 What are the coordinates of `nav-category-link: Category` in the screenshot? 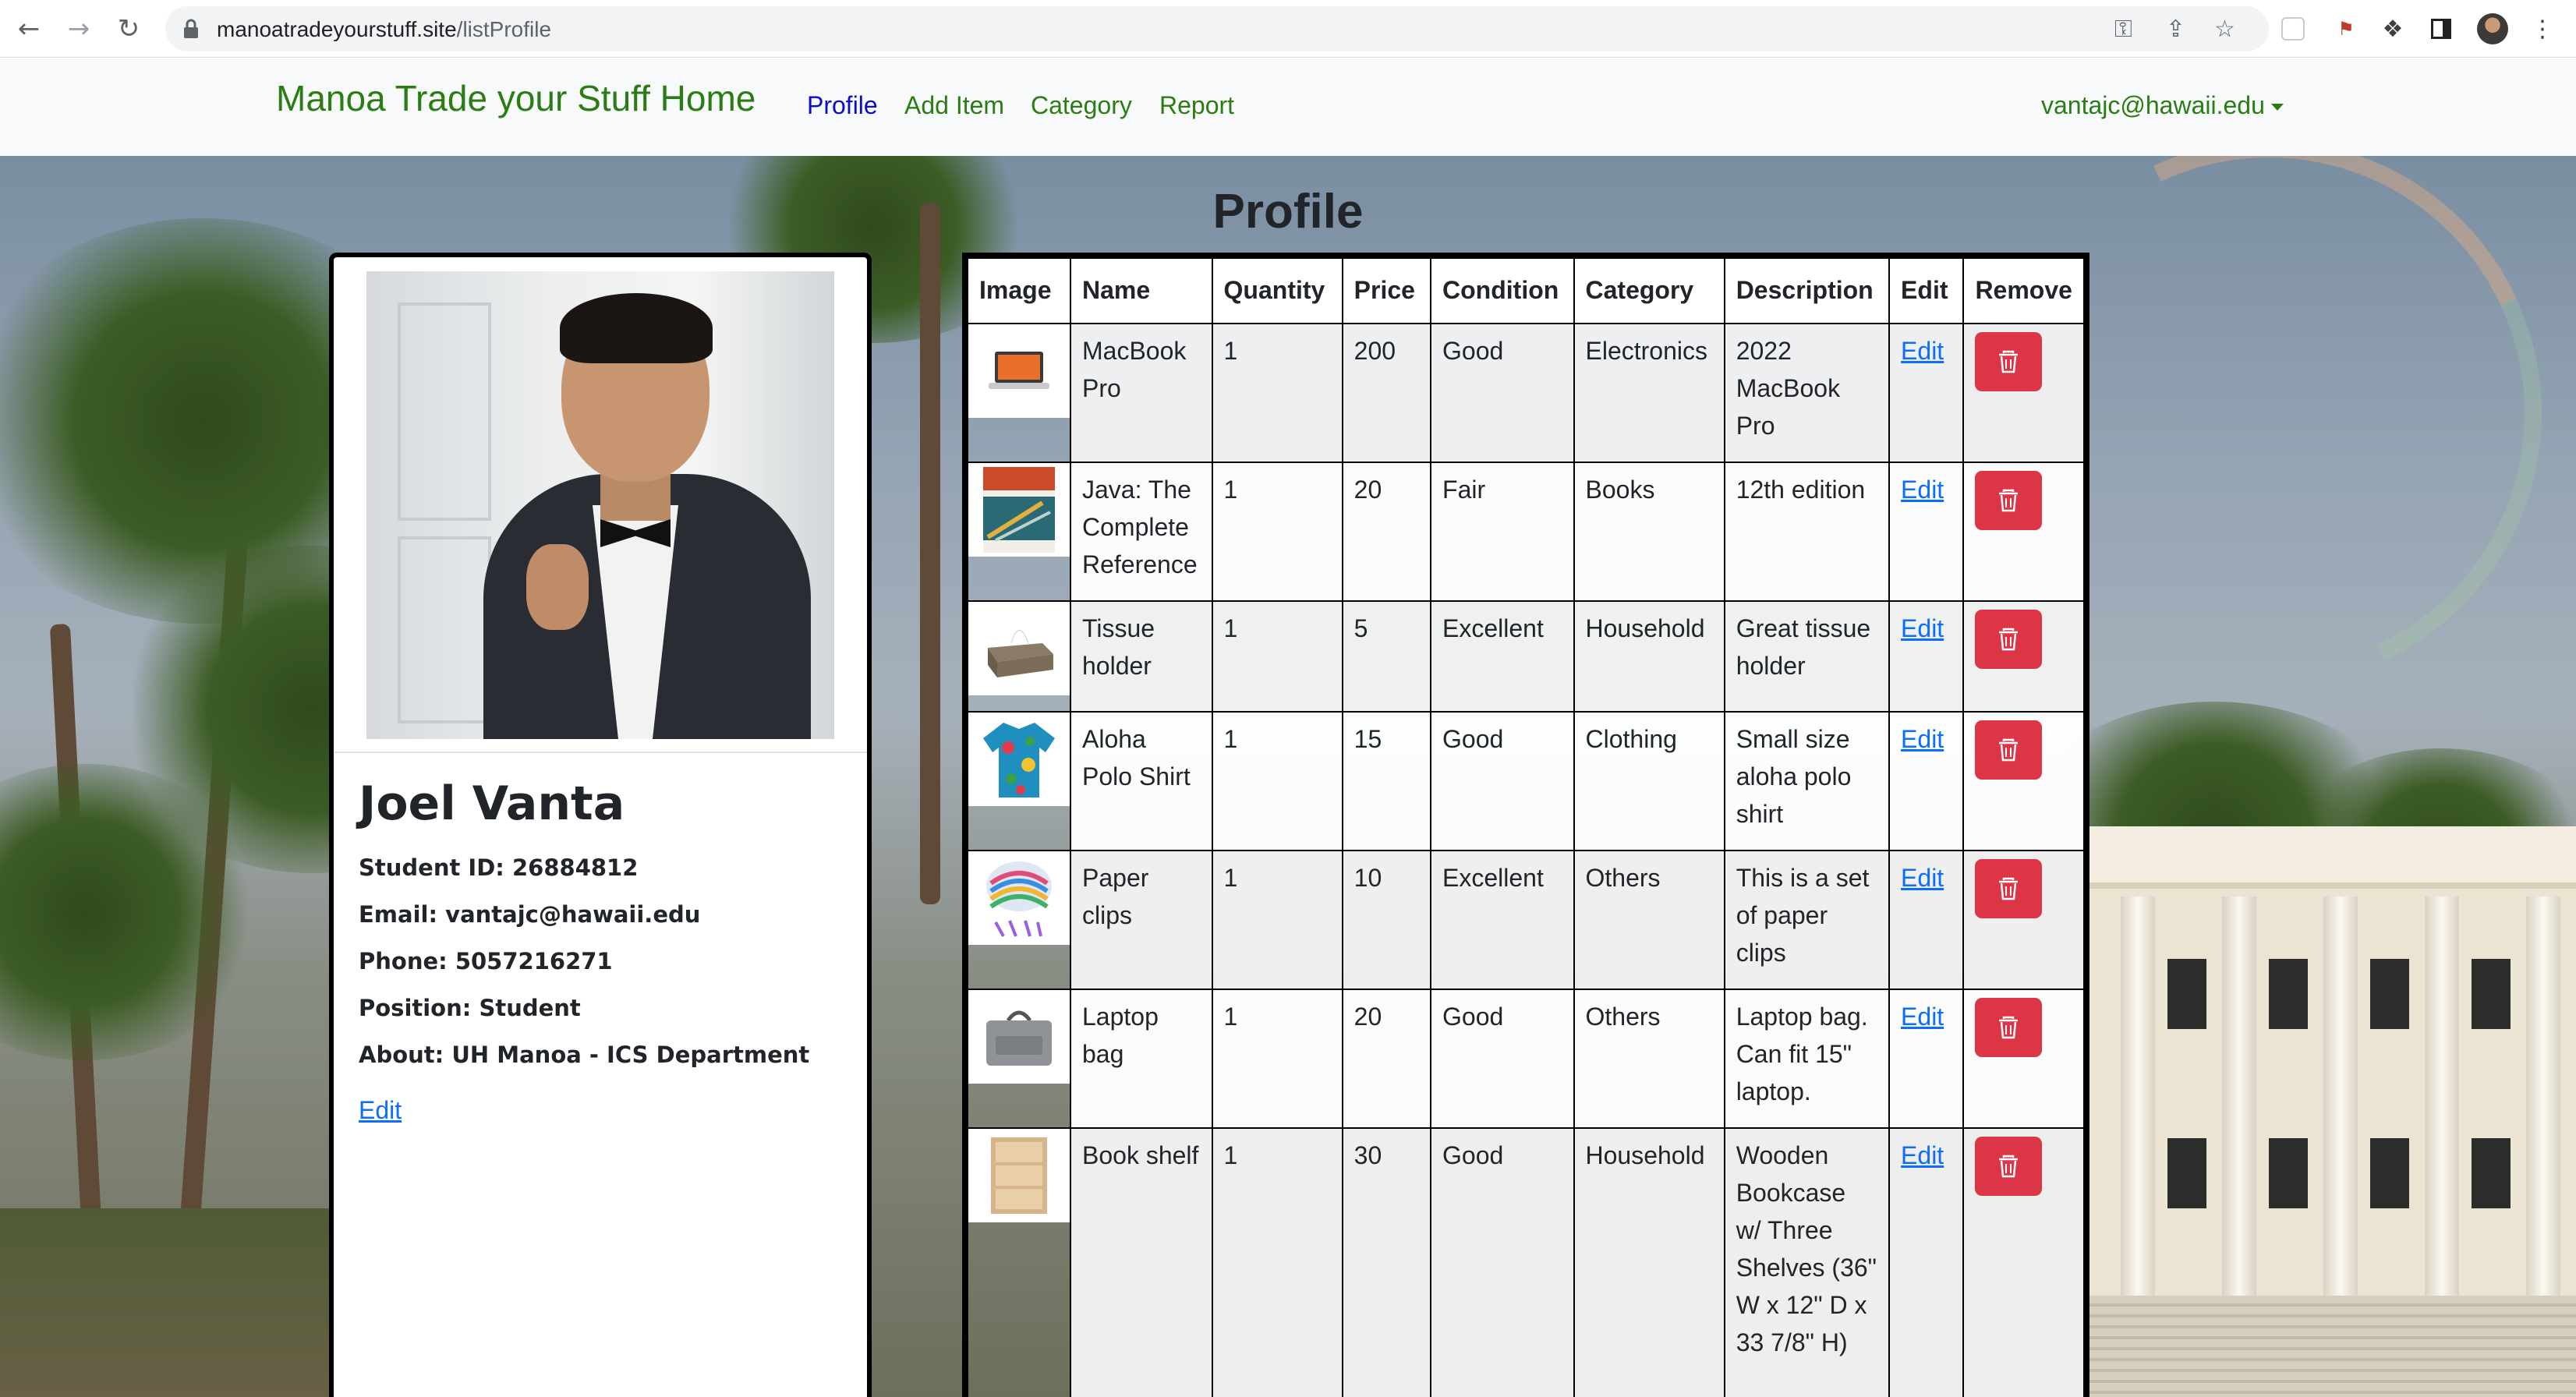 It's located at (1081, 105).